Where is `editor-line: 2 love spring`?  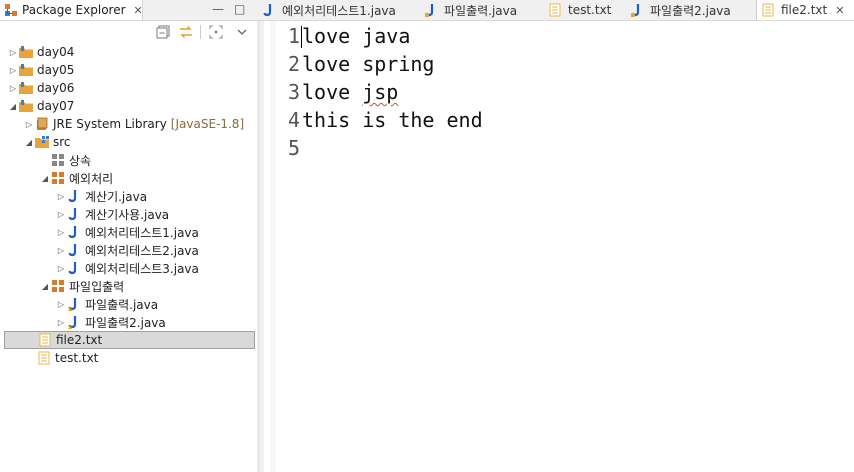 editor-line: 2 love spring is located at coordinates (358, 64).